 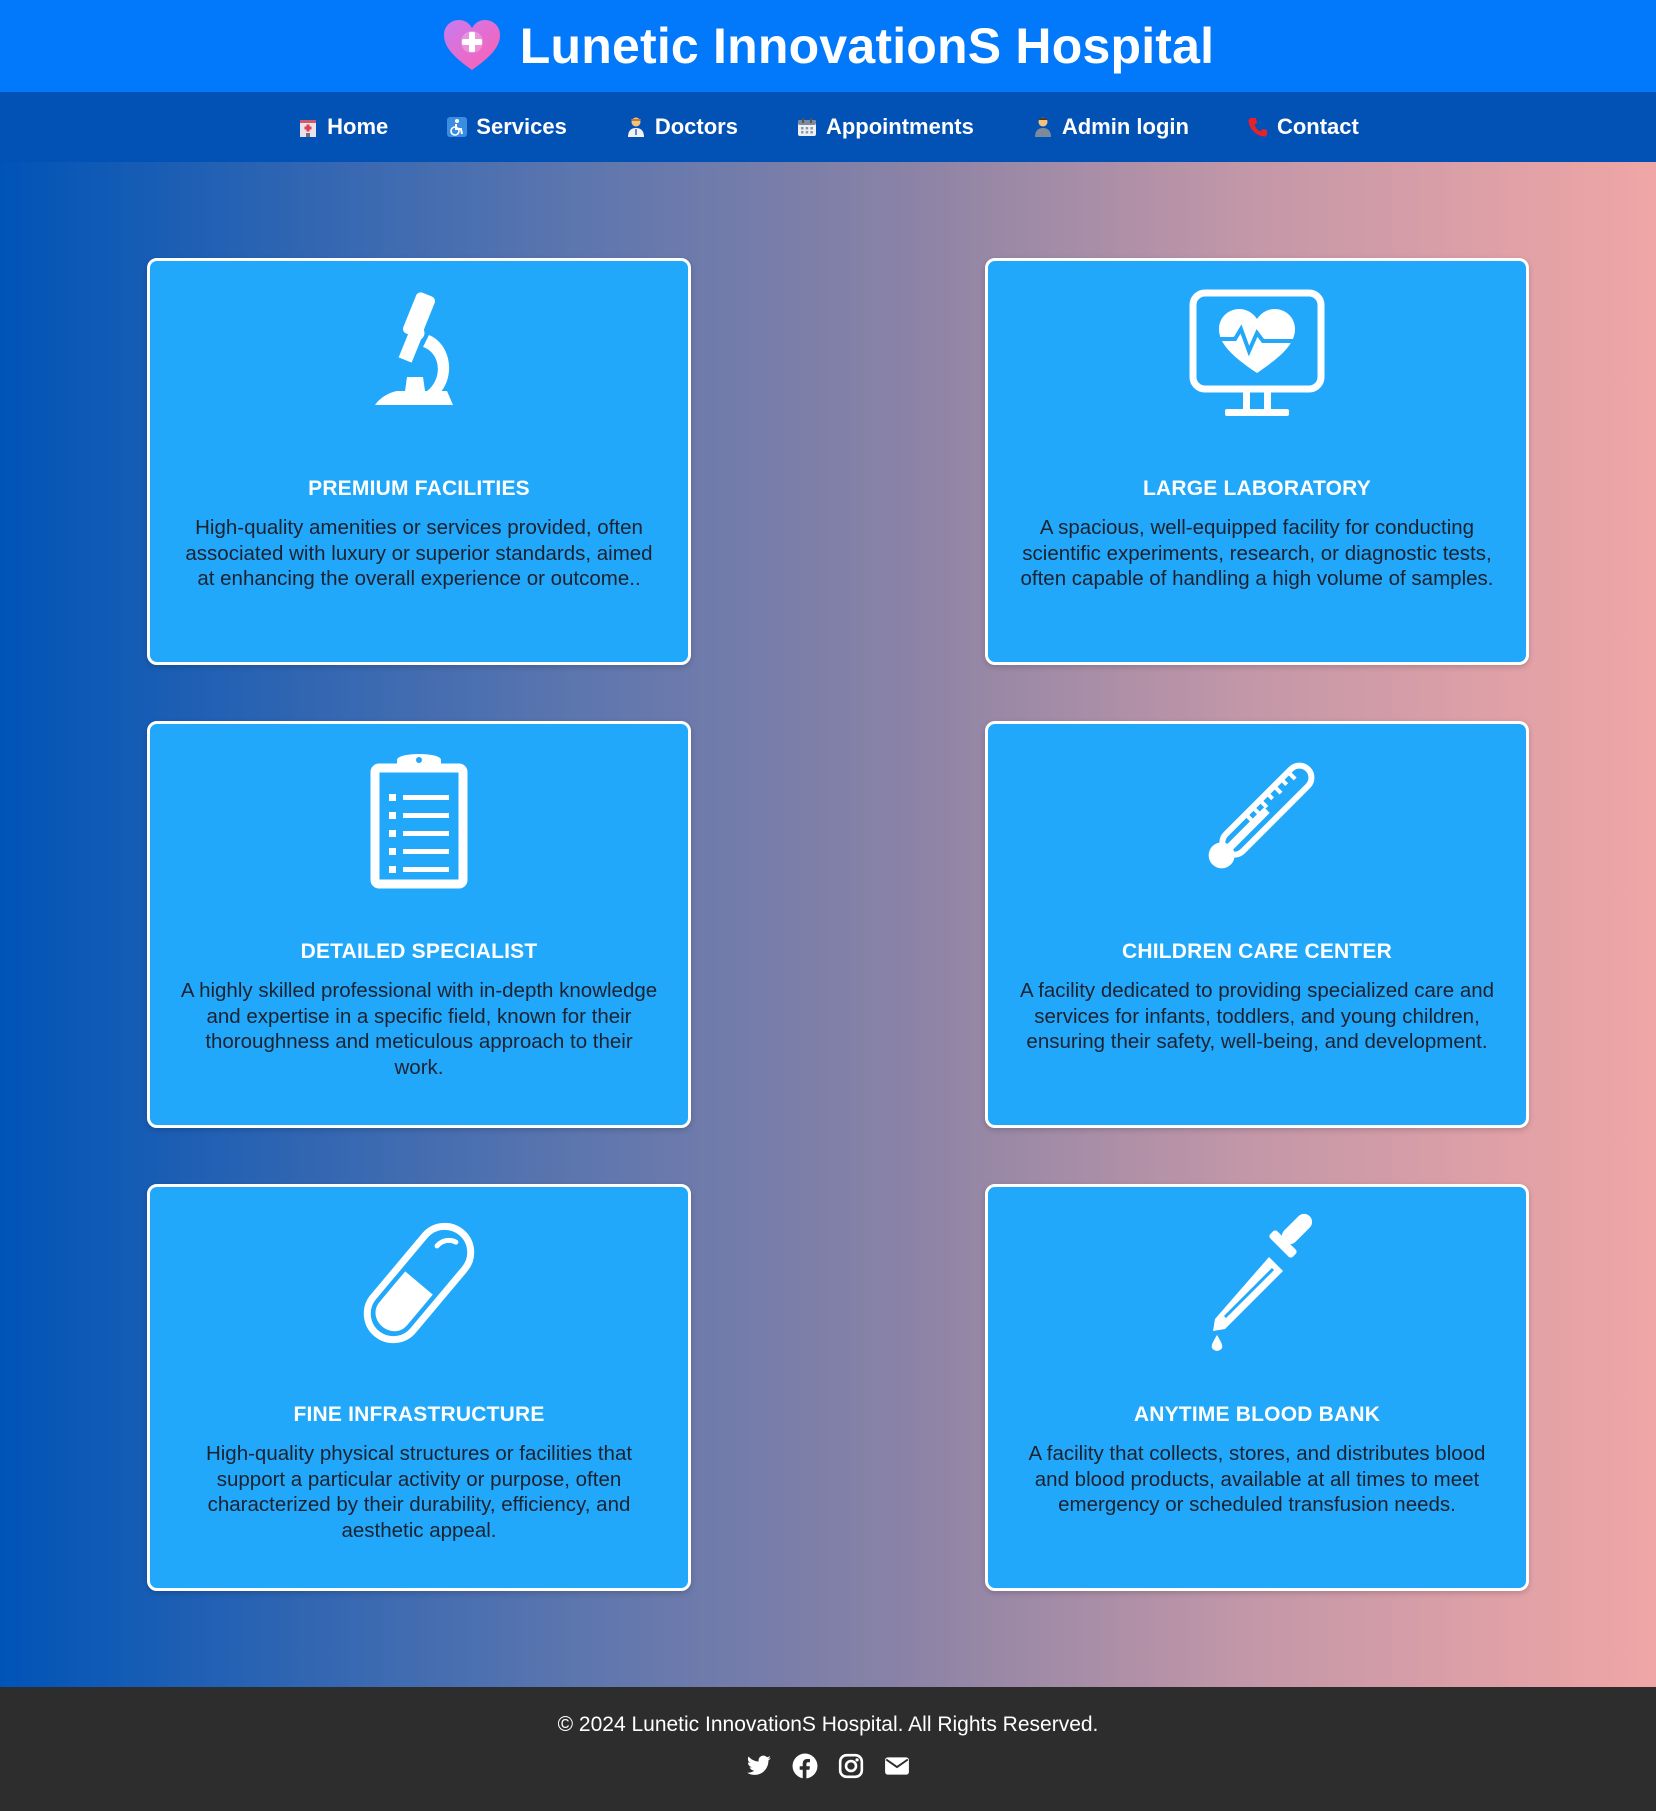 What do you see at coordinates (806, 127) in the screenshot?
I see `calendar-icon` at bounding box center [806, 127].